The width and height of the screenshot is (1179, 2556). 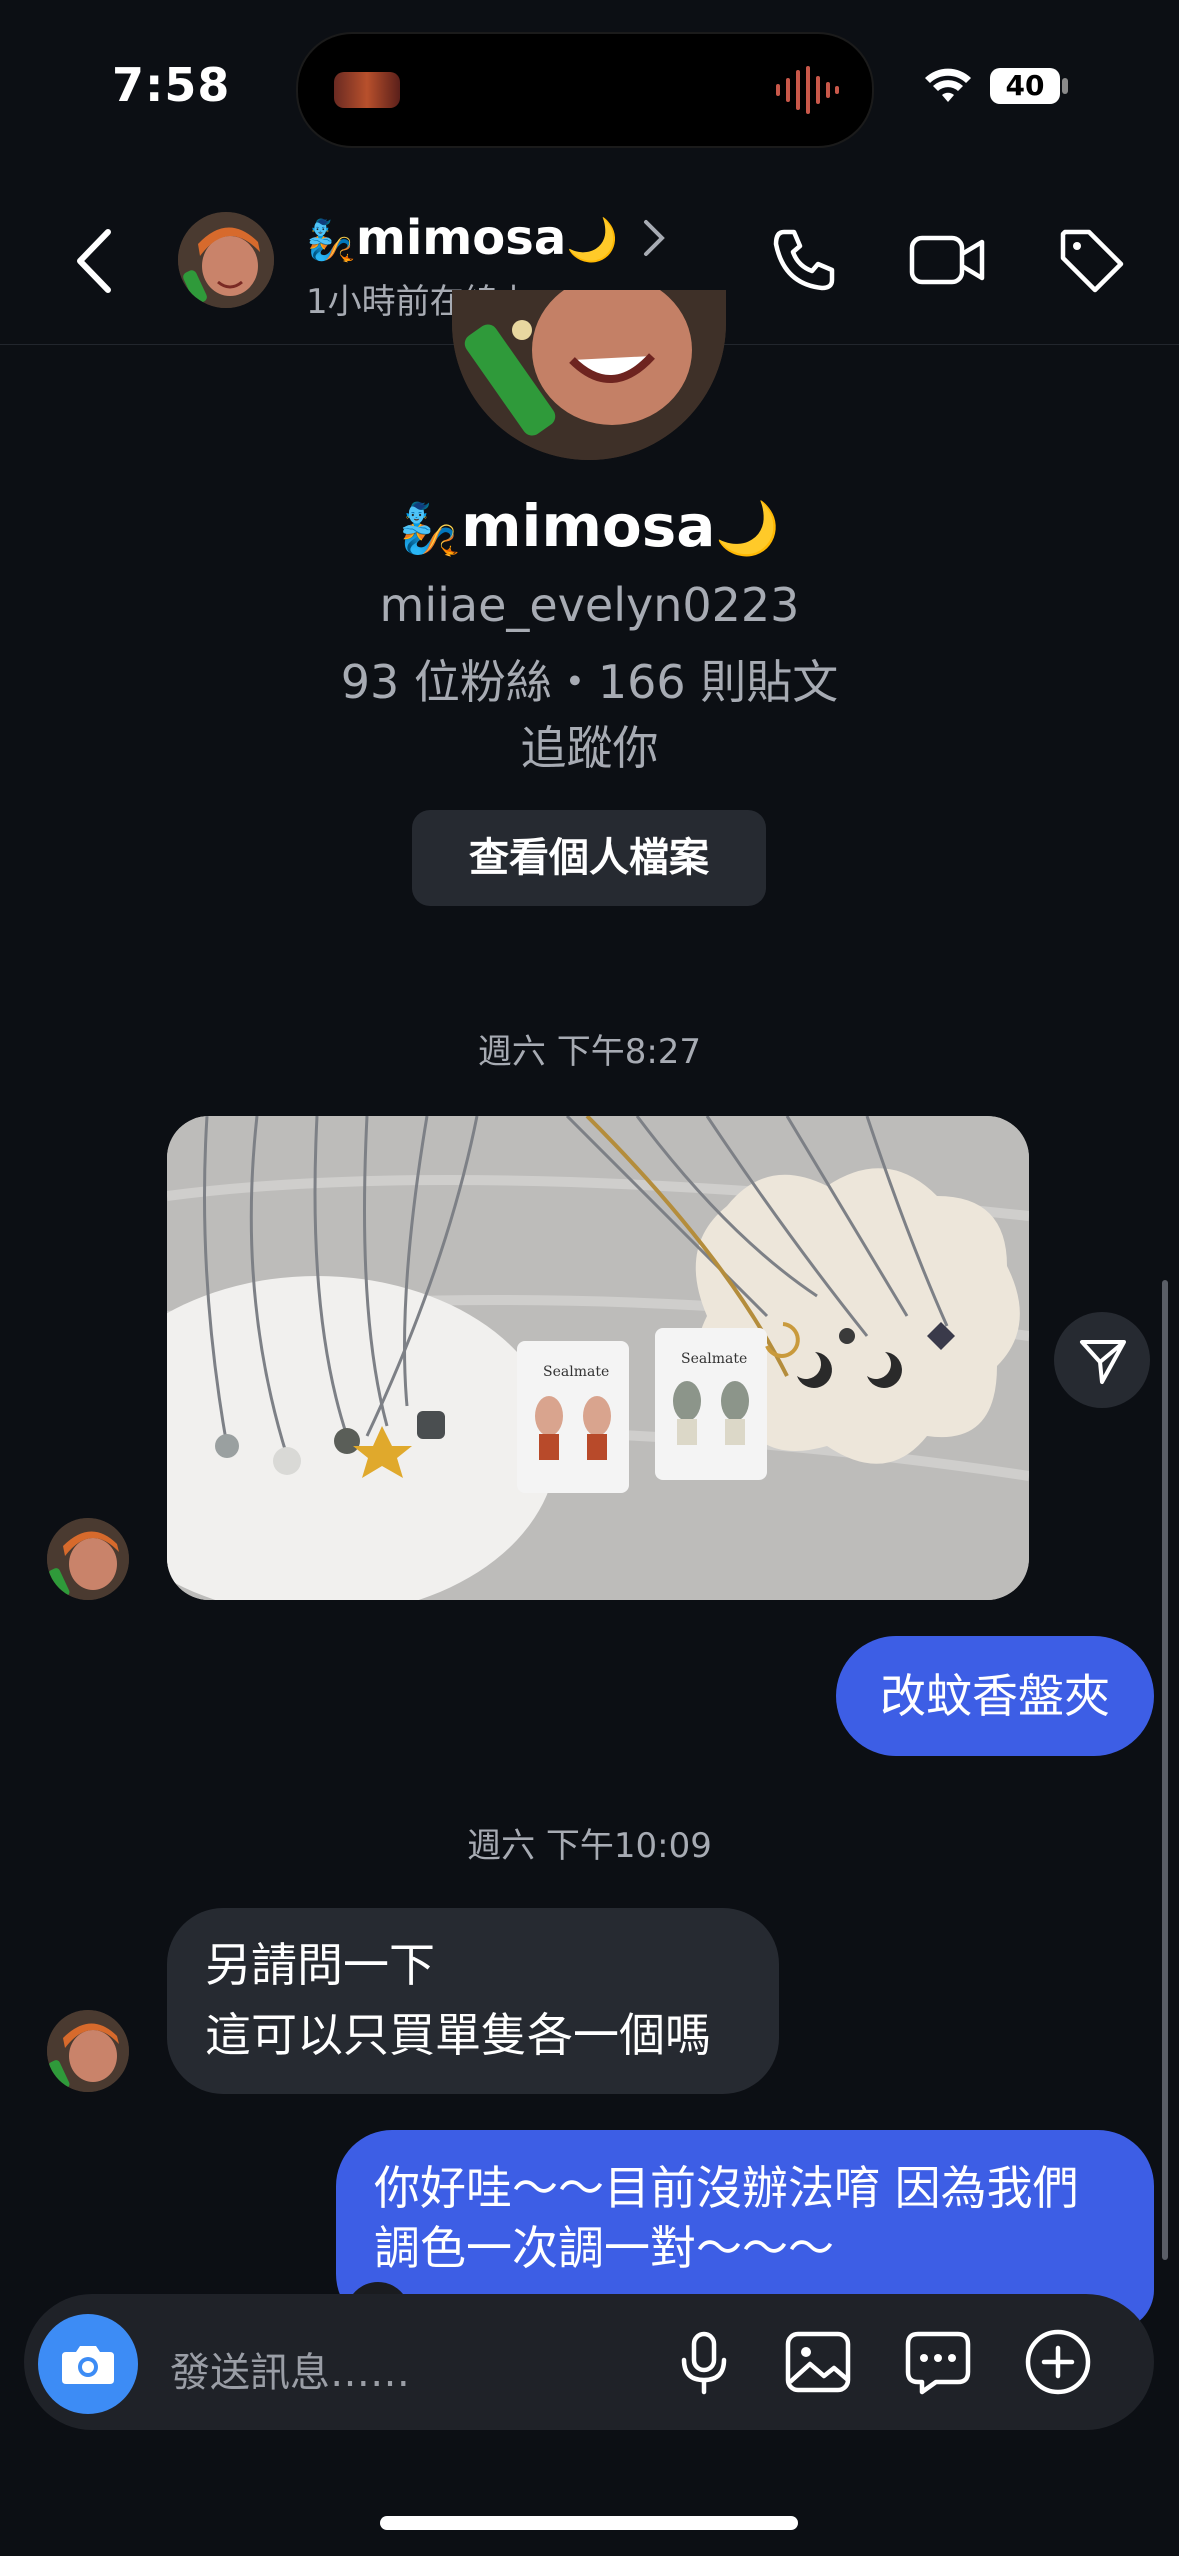 What do you see at coordinates (598, 1358) in the screenshot?
I see `photo-message: Sealmate Sealmate` at bounding box center [598, 1358].